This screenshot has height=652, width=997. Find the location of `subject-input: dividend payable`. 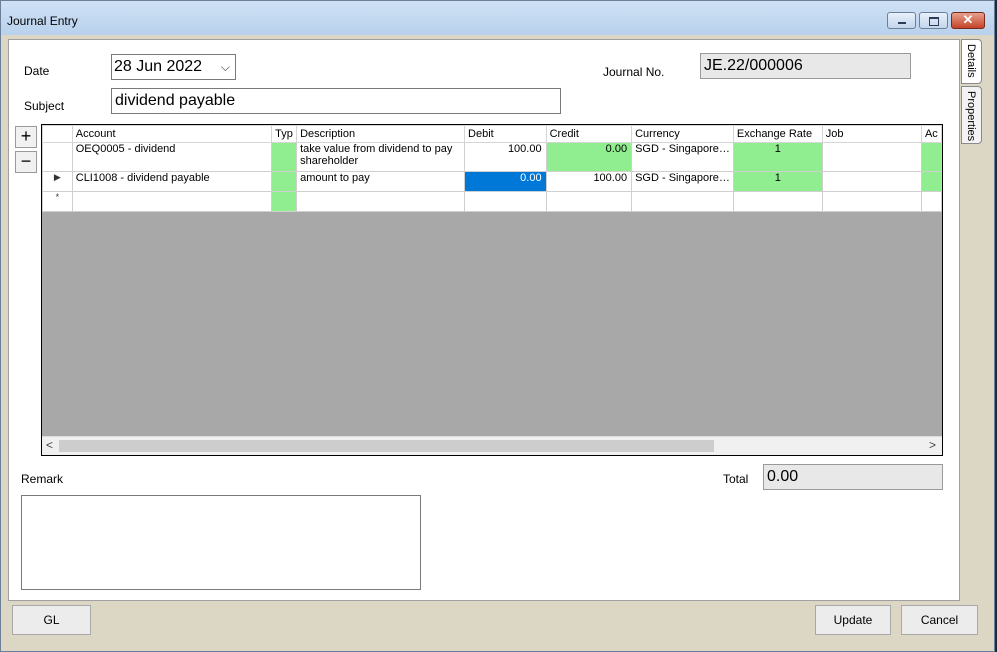

subject-input: dividend payable is located at coordinates (336, 101).